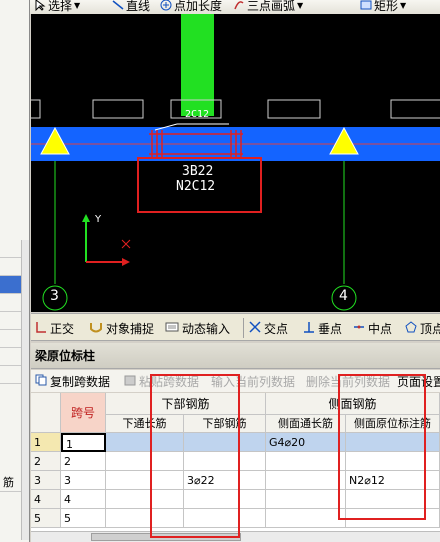  I want to click on group-header-side: 侧面钢筋, so click(353, 404).